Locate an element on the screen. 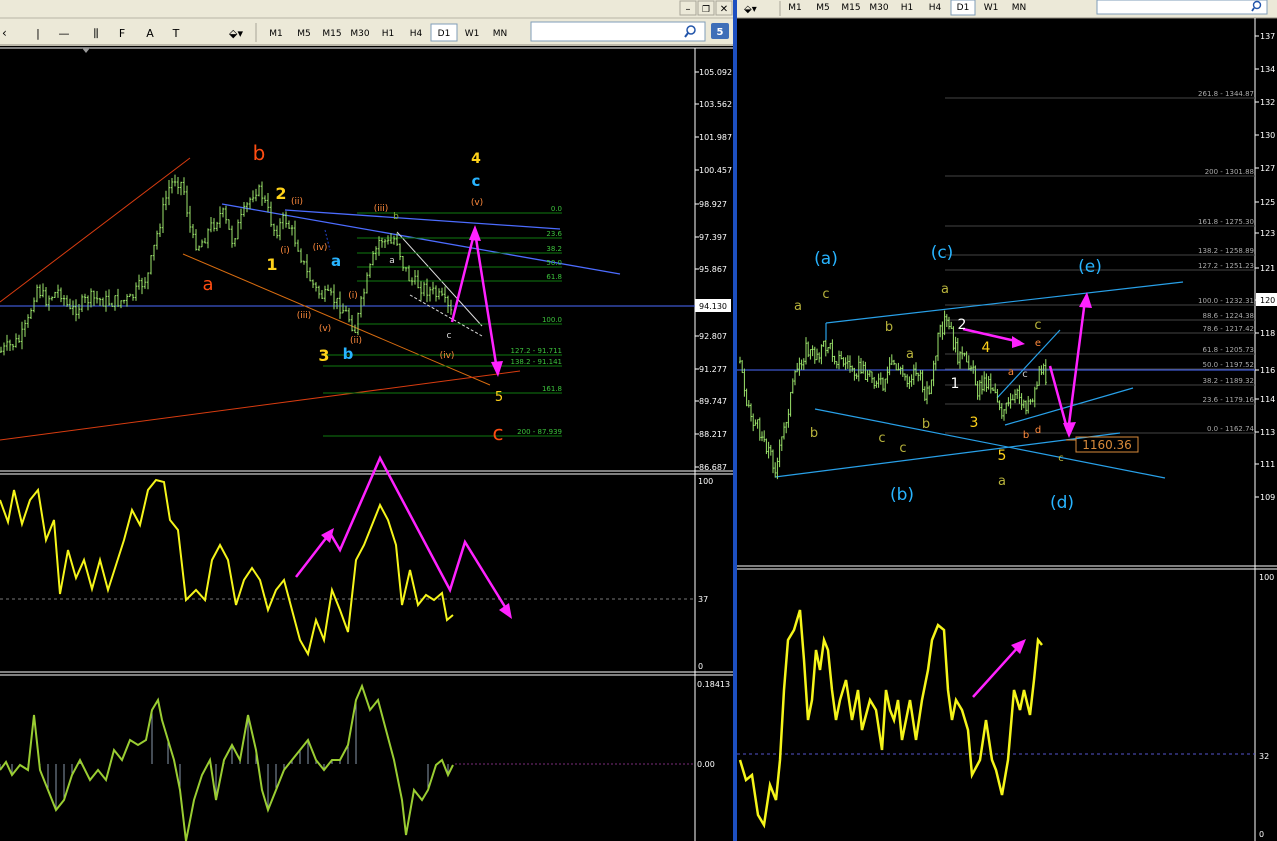 The width and height of the screenshot is (1277, 841). right-fib-level-label: 0.0 - 1162.74 is located at coordinates (1231, 429).